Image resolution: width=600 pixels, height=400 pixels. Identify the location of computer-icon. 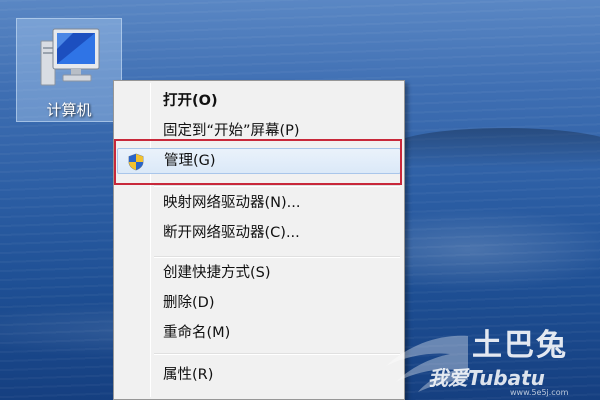
(70, 57).